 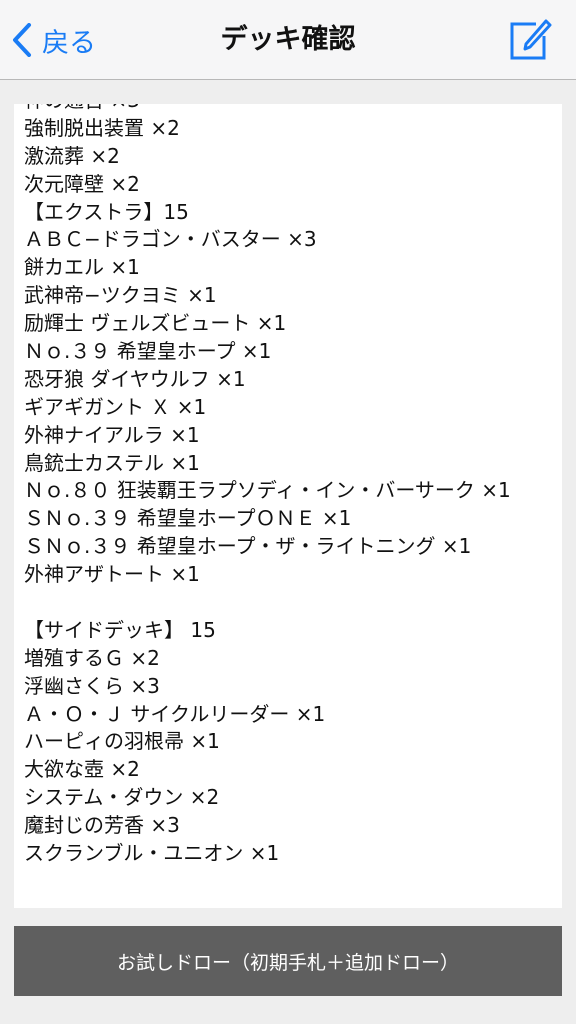 What do you see at coordinates (112, 434) in the screenshot?
I see `deck-list-line: 外神ナイアルラ ×1` at bounding box center [112, 434].